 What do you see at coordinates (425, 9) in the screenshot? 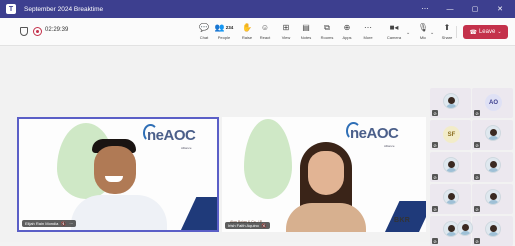
I see `more-options-icon: ⋯` at bounding box center [425, 9].